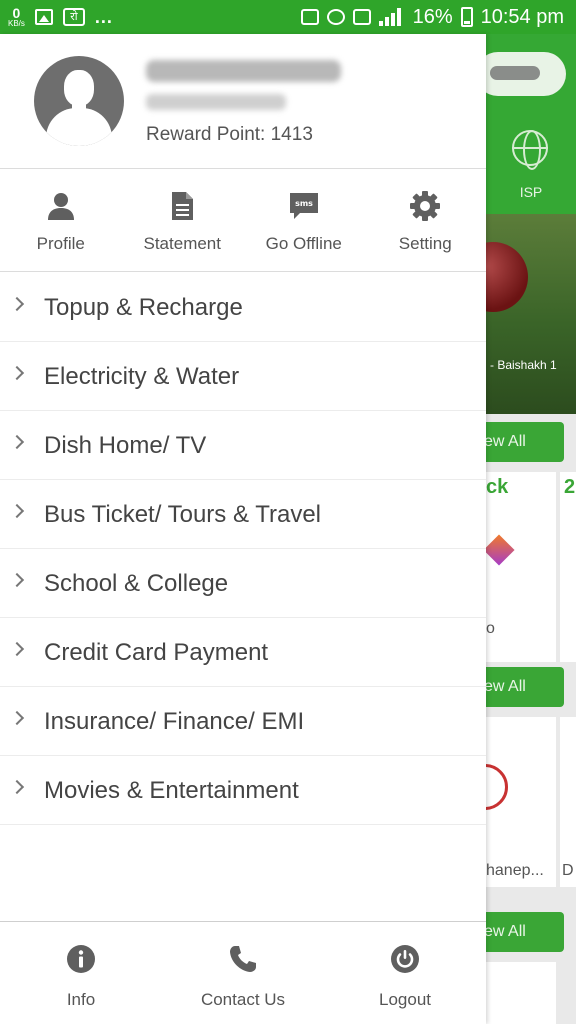 This screenshot has width=576, height=1024. What do you see at coordinates (405, 959) in the screenshot?
I see `power-icon` at bounding box center [405, 959].